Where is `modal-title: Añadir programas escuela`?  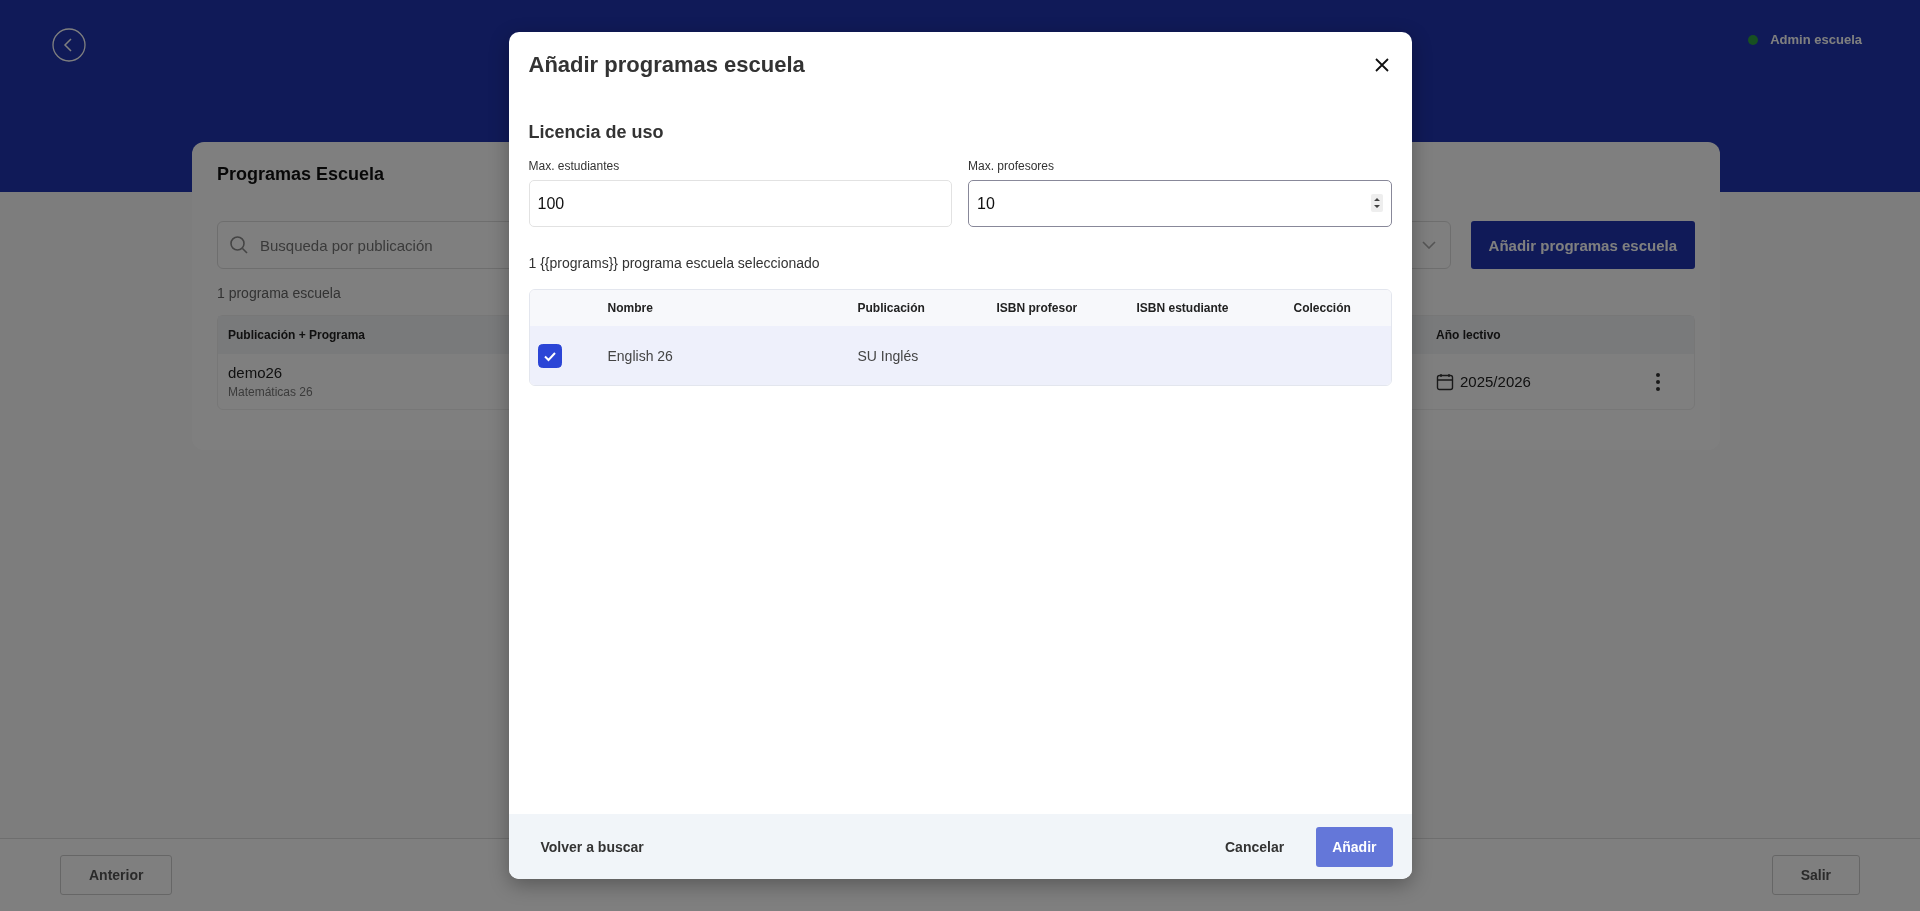 modal-title: Añadir programas escuela is located at coordinates (666, 65).